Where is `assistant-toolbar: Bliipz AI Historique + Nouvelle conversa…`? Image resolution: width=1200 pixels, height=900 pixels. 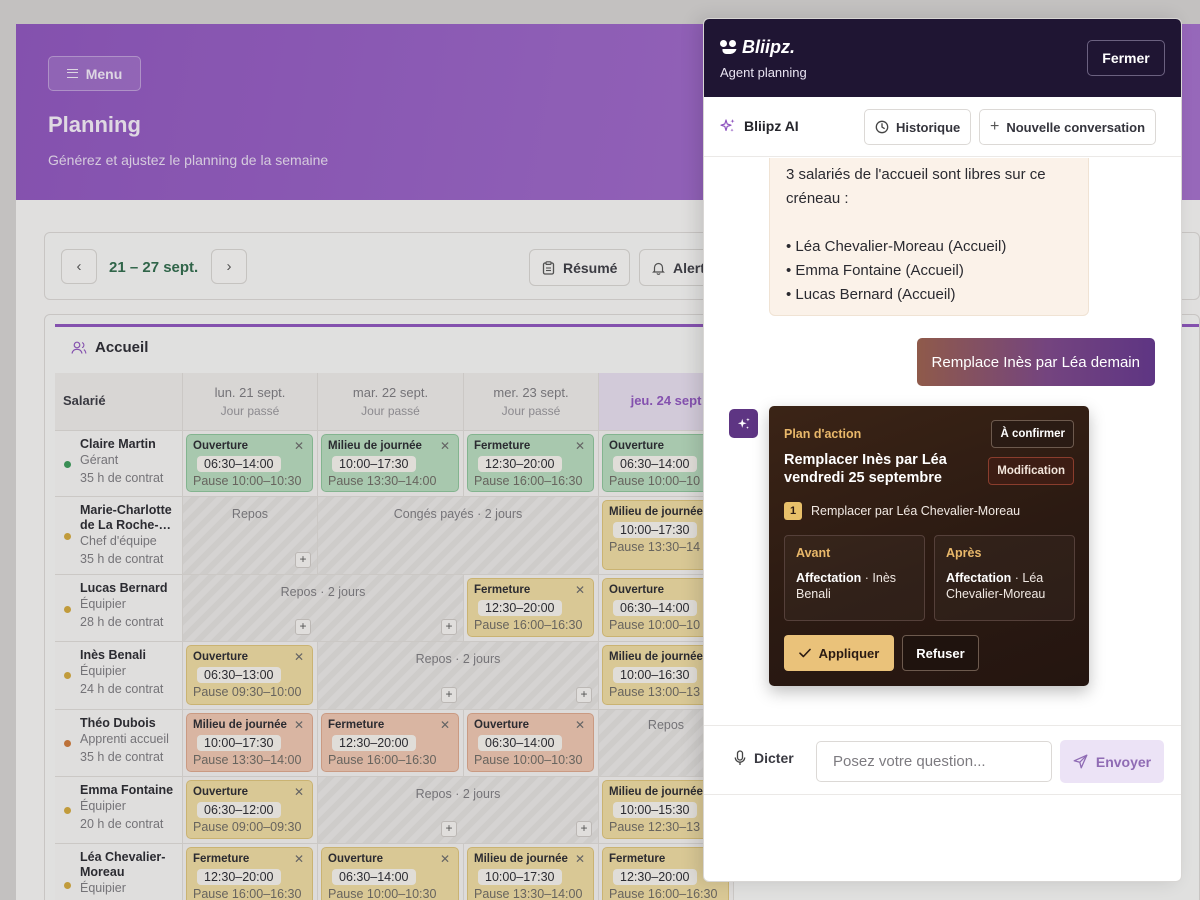 assistant-toolbar: Bliipz AI Historique + Nouvelle conversa… is located at coordinates (942, 127).